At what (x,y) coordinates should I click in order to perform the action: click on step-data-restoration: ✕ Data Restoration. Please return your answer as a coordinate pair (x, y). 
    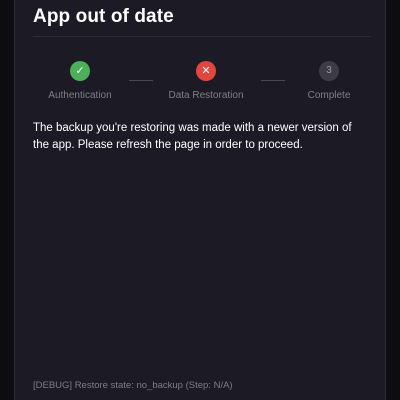
    Looking at the image, I should click on (206, 81).